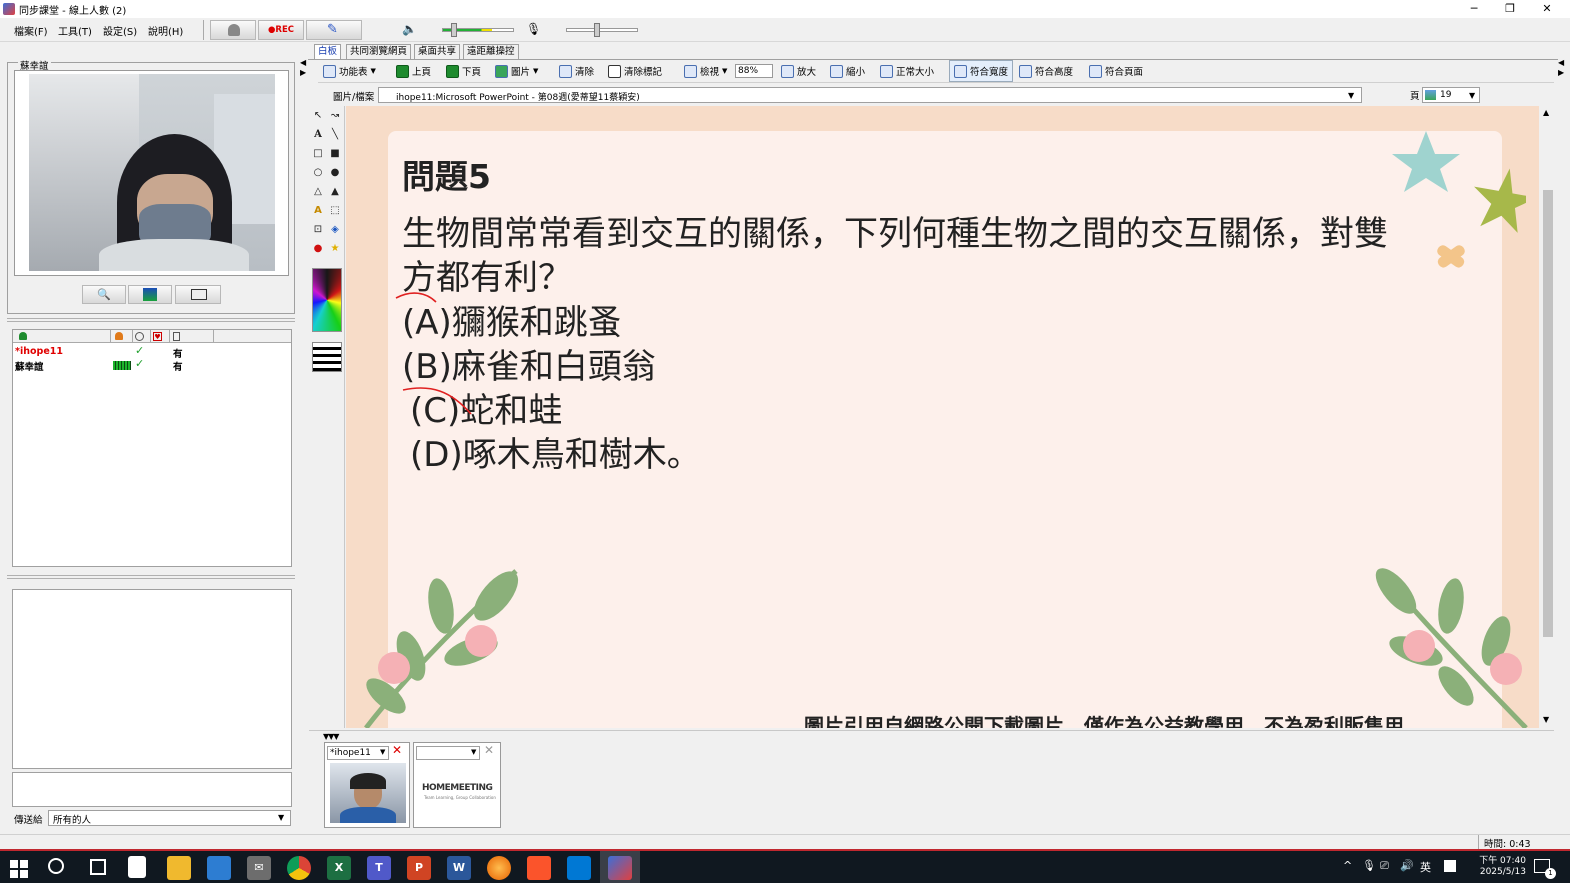 The image size is (1570, 883). What do you see at coordinates (98, 867) in the screenshot?
I see `task-view-icon` at bounding box center [98, 867].